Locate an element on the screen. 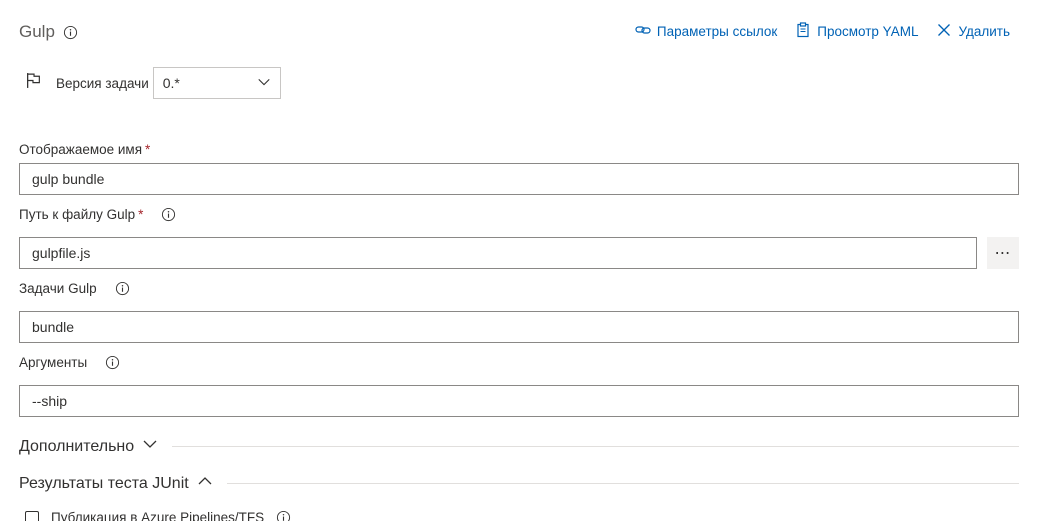 This screenshot has height=521, width=1043. gulp-tasks-label-text: Задачи Gulp is located at coordinates (58, 288).